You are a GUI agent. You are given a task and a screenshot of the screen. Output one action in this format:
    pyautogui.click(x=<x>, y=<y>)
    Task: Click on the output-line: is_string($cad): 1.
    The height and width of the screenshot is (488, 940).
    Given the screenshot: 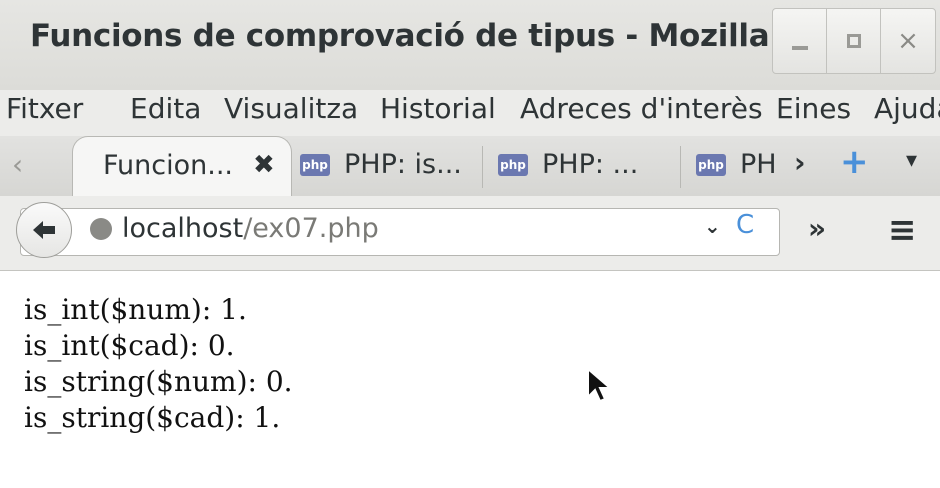 What is the action you would take?
    pyautogui.click(x=152, y=417)
    